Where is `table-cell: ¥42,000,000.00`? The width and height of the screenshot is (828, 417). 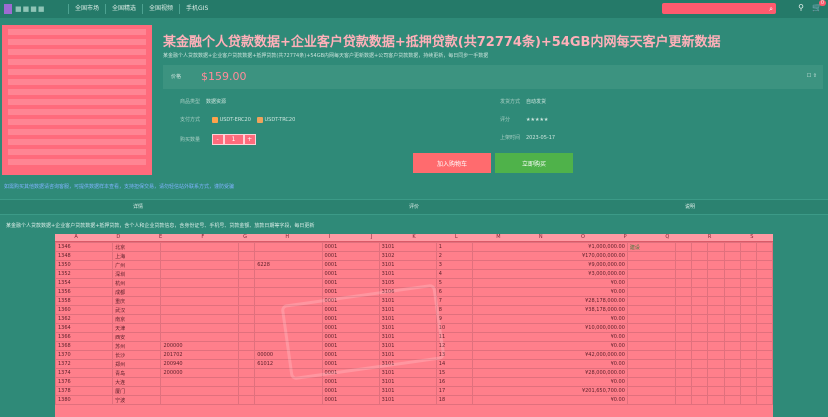
table-cell: ¥42,000,000.00 is located at coordinates (550, 355).